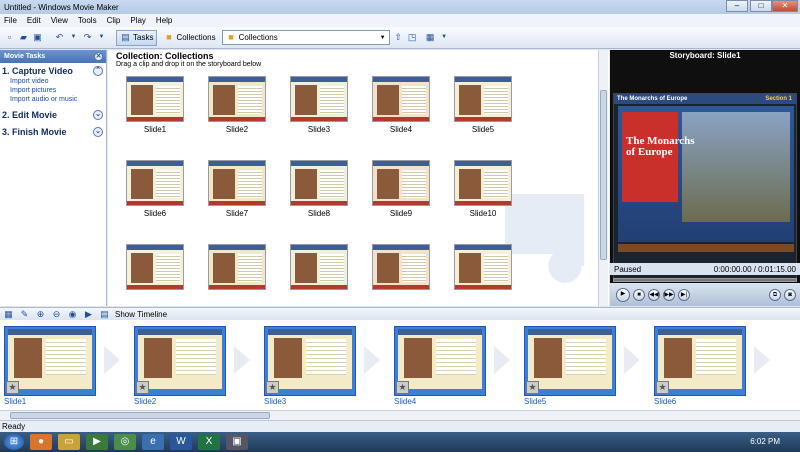 The height and width of the screenshot is (452, 800). Describe the element at coordinates (137, 37) in the screenshot. I see `tasks-button: ▤ Tasks` at that location.